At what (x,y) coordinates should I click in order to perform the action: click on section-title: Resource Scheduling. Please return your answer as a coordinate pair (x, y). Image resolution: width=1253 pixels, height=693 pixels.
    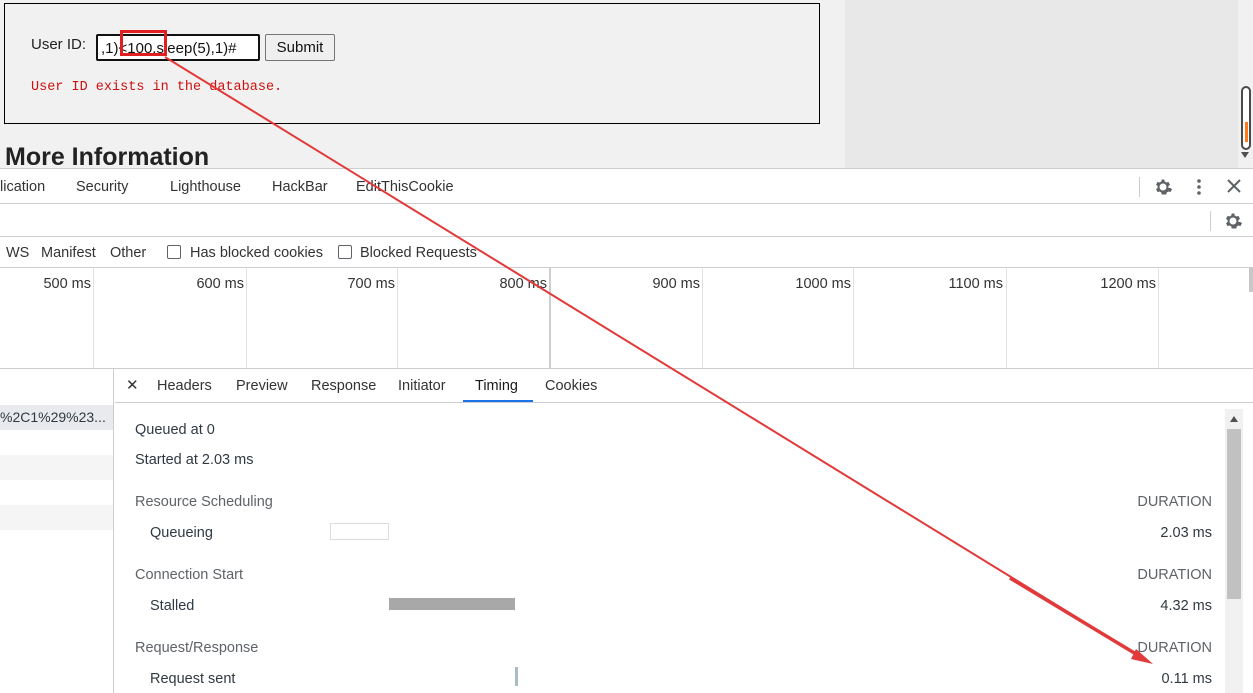
    Looking at the image, I should click on (204, 502).